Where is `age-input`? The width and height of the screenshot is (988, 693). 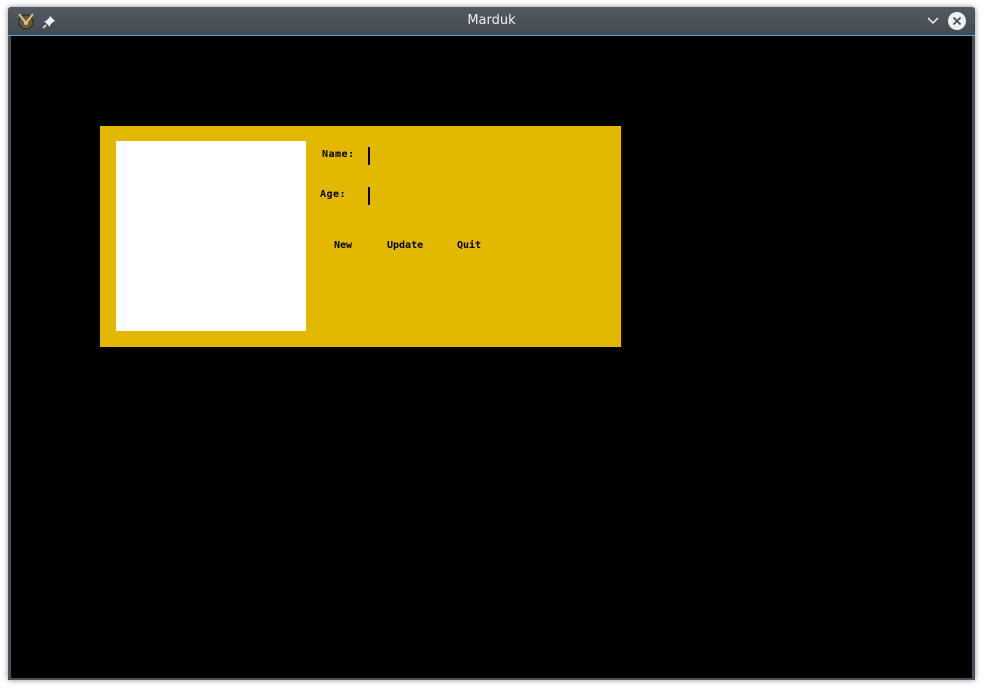
age-input is located at coordinates (446, 196).